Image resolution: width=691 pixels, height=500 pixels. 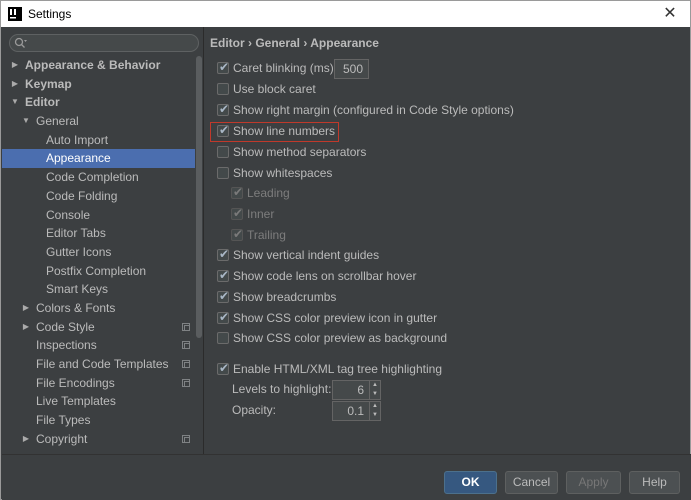 What do you see at coordinates (367, 89) in the screenshot?
I see `option-block-caret: ✔ Use block caret` at bounding box center [367, 89].